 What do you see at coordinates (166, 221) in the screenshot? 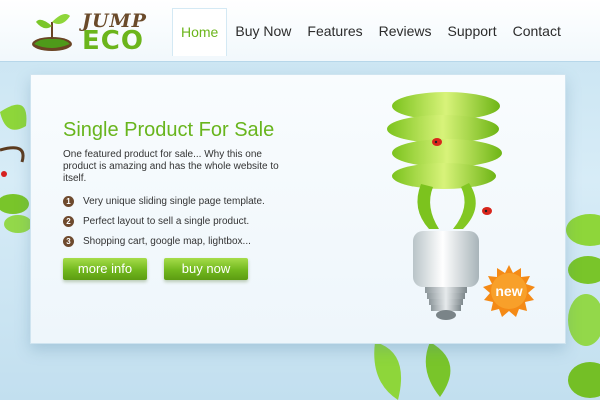
I see `feature-text: Perfect layout to sell a single product.` at bounding box center [166, 221].